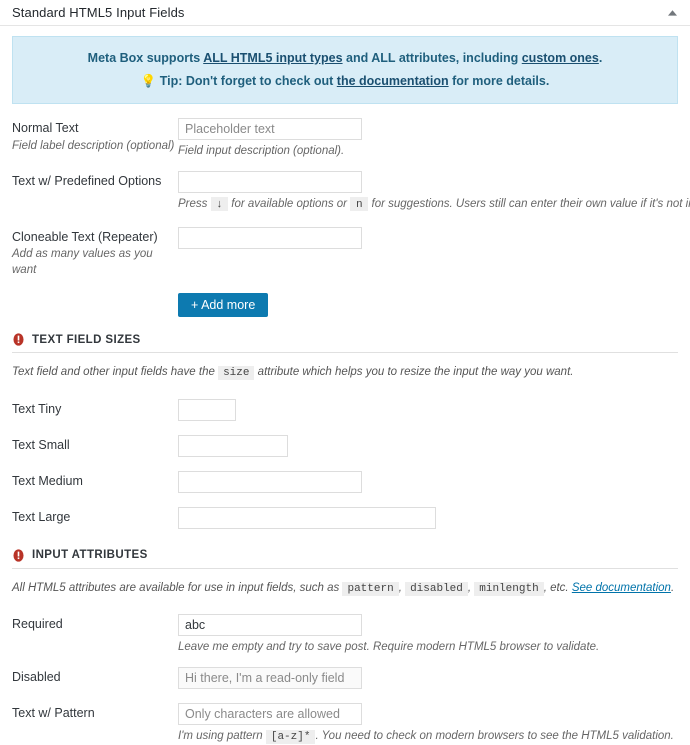 This screenshot has width=690, height=745. I want to click on postbox-header: Standard HTML5 Input Fields, so click(345, 13).